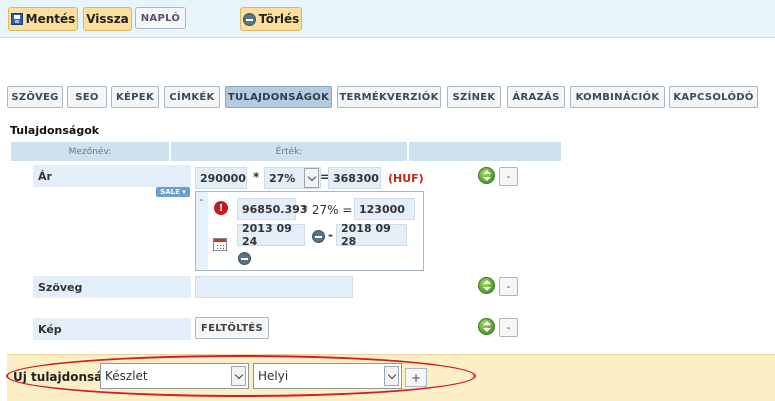 The image size is (775, 401). I want to click on back-button: Vissza, so click(107, 19).